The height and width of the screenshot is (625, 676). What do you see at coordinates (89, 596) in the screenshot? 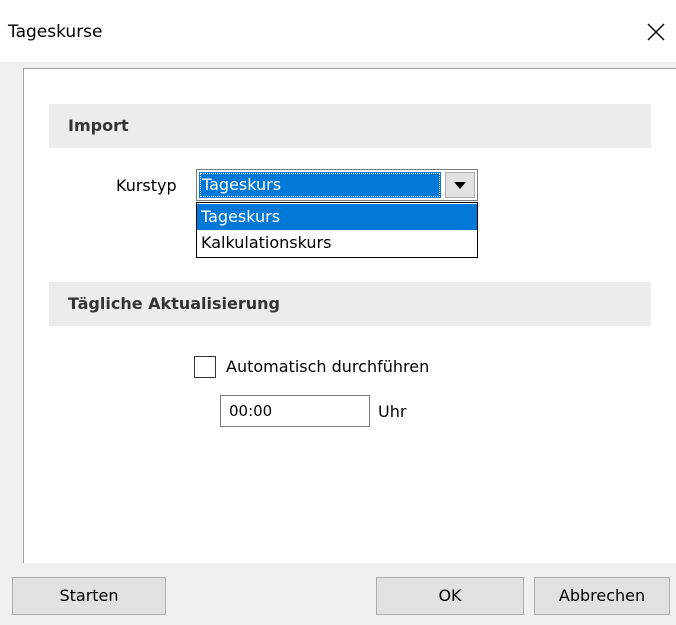
I see `start-button: Starten` at bounding box center [89, 596].